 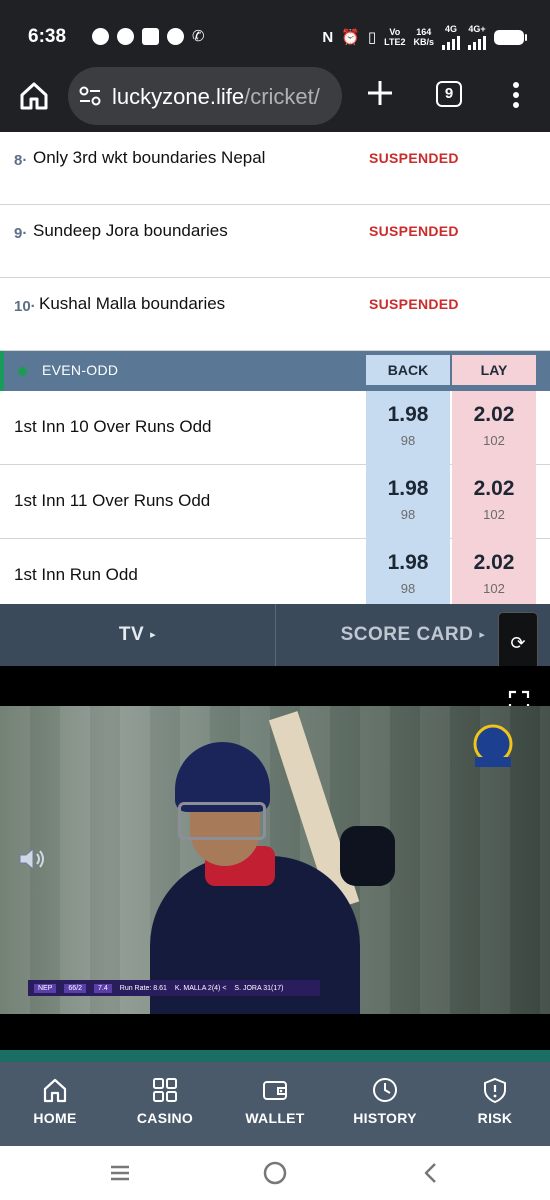 What do you see at coordinates (216, 96) in the screenshot?
I see `url-text: luckyzone.life/cricket/` at bounding box center [216, 96].